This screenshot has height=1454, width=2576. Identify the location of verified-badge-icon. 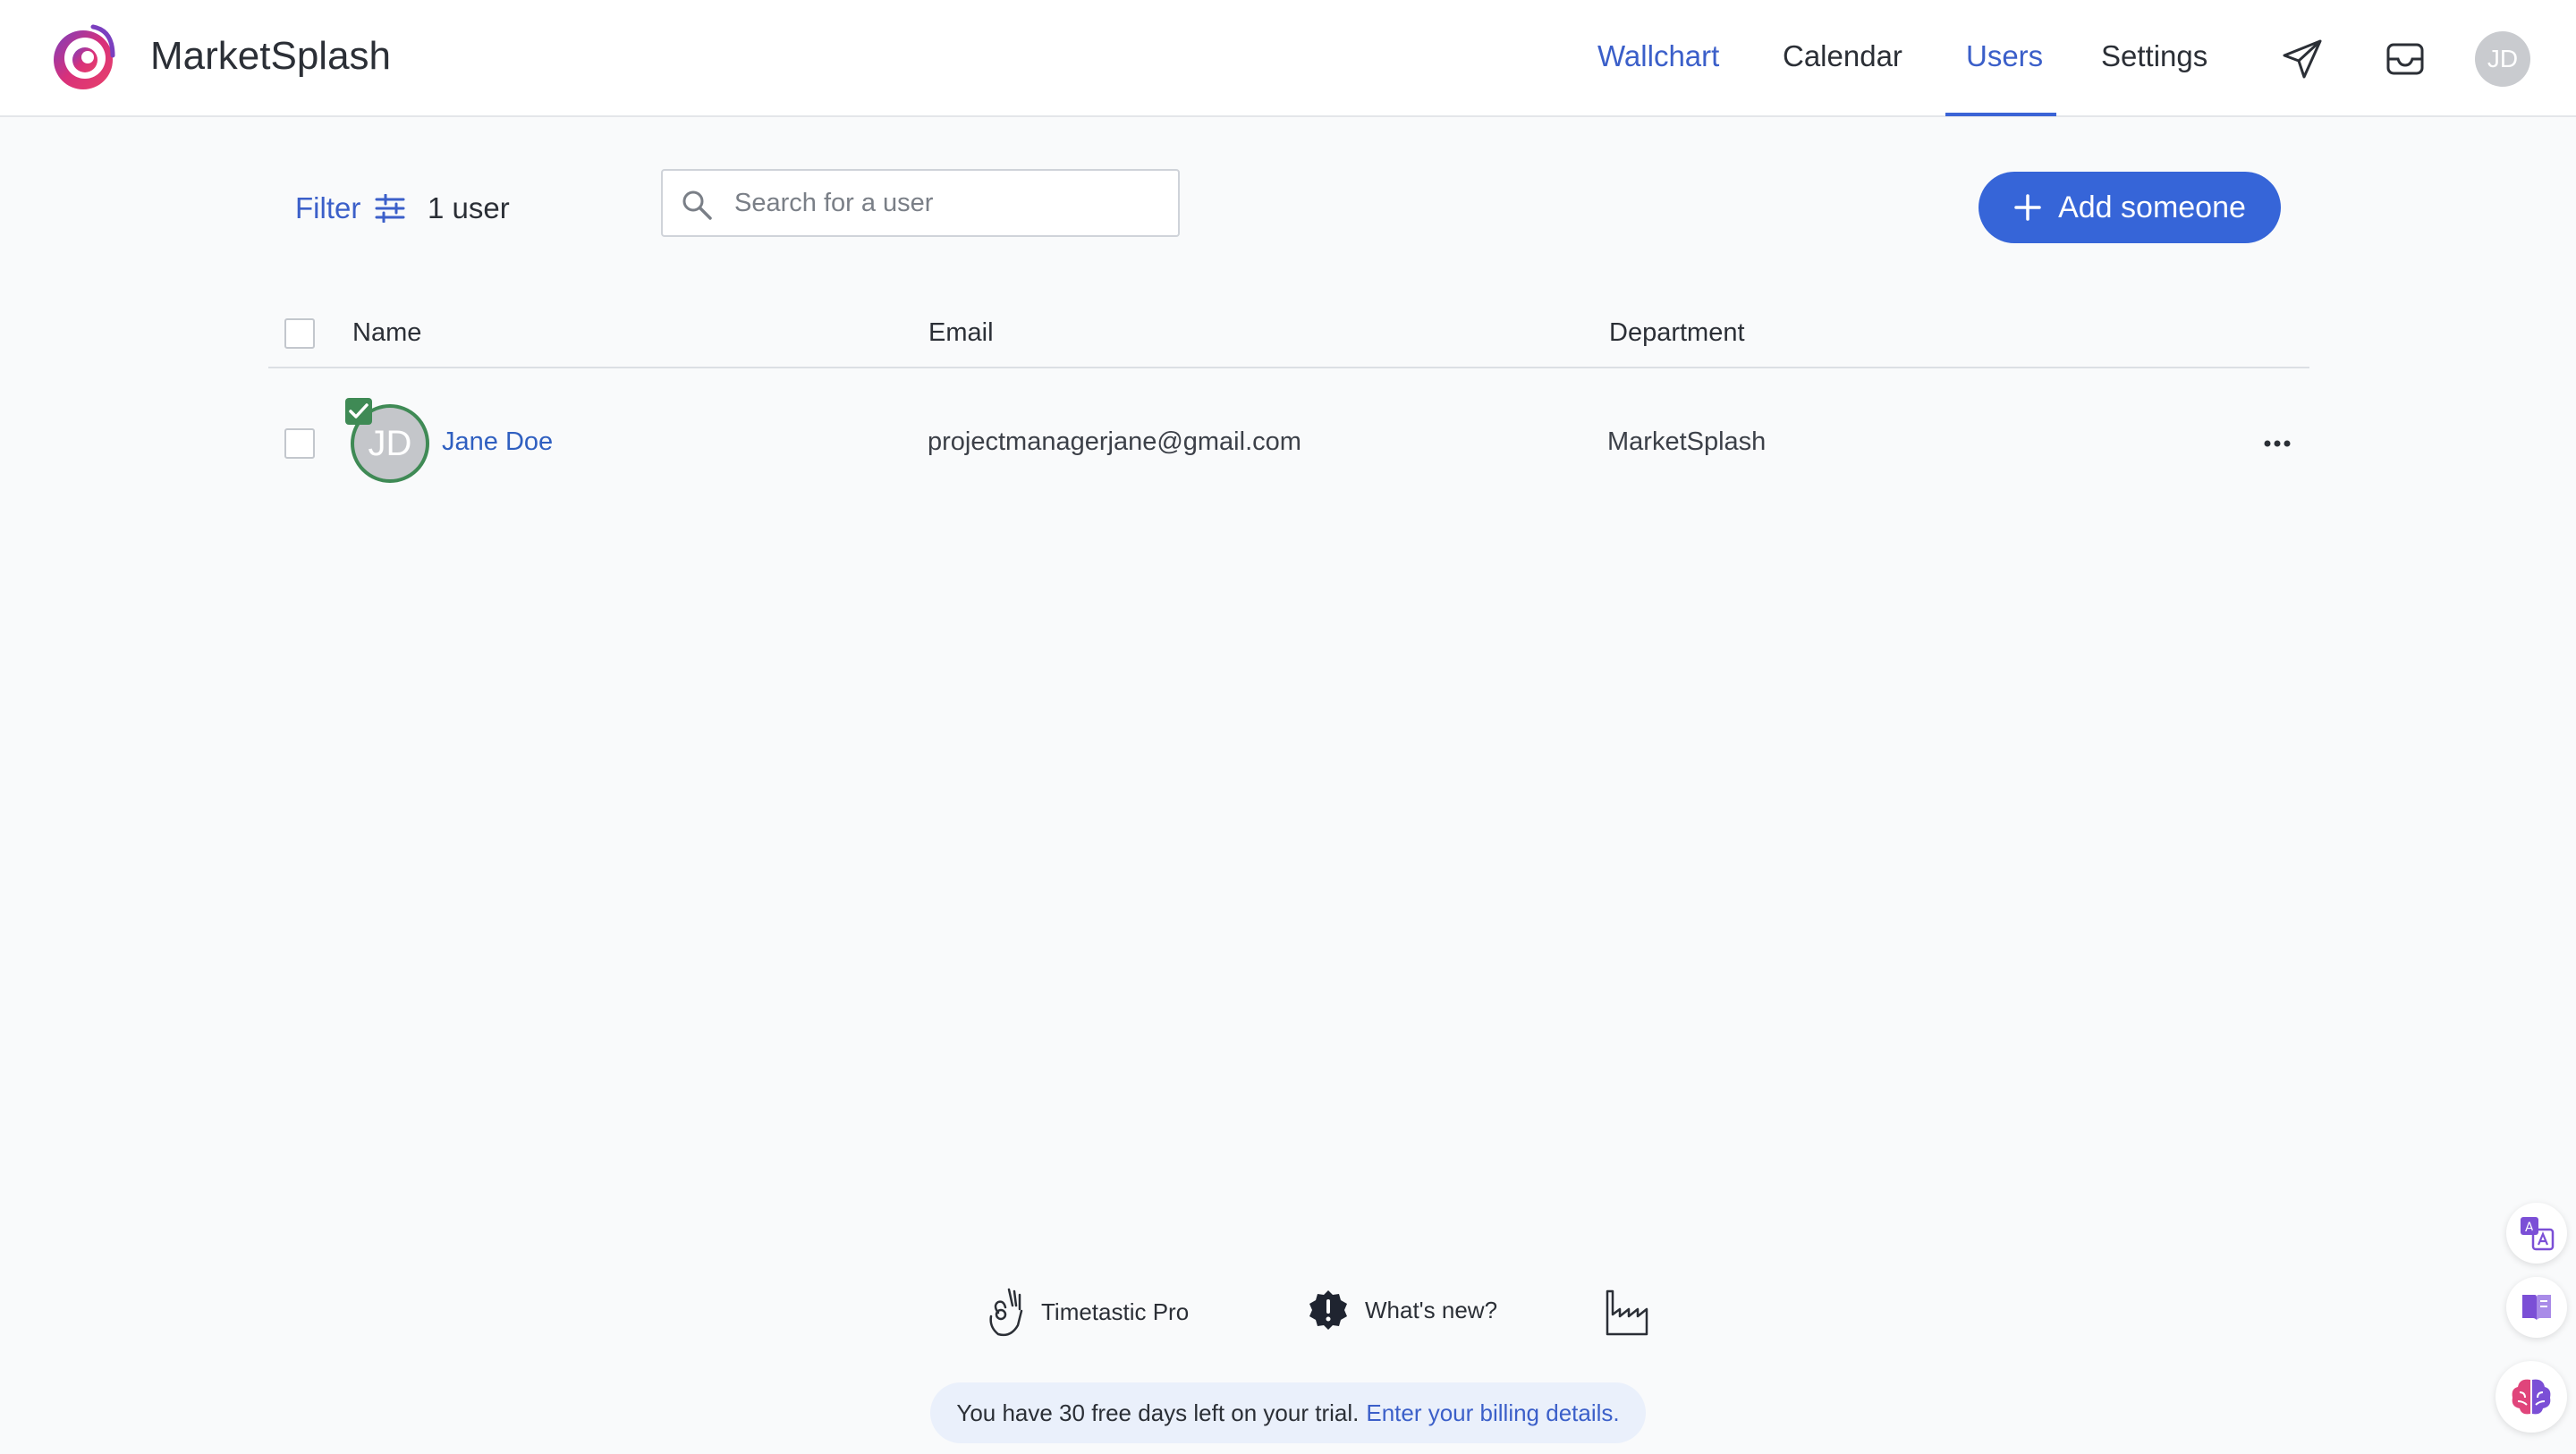
(358, 411).